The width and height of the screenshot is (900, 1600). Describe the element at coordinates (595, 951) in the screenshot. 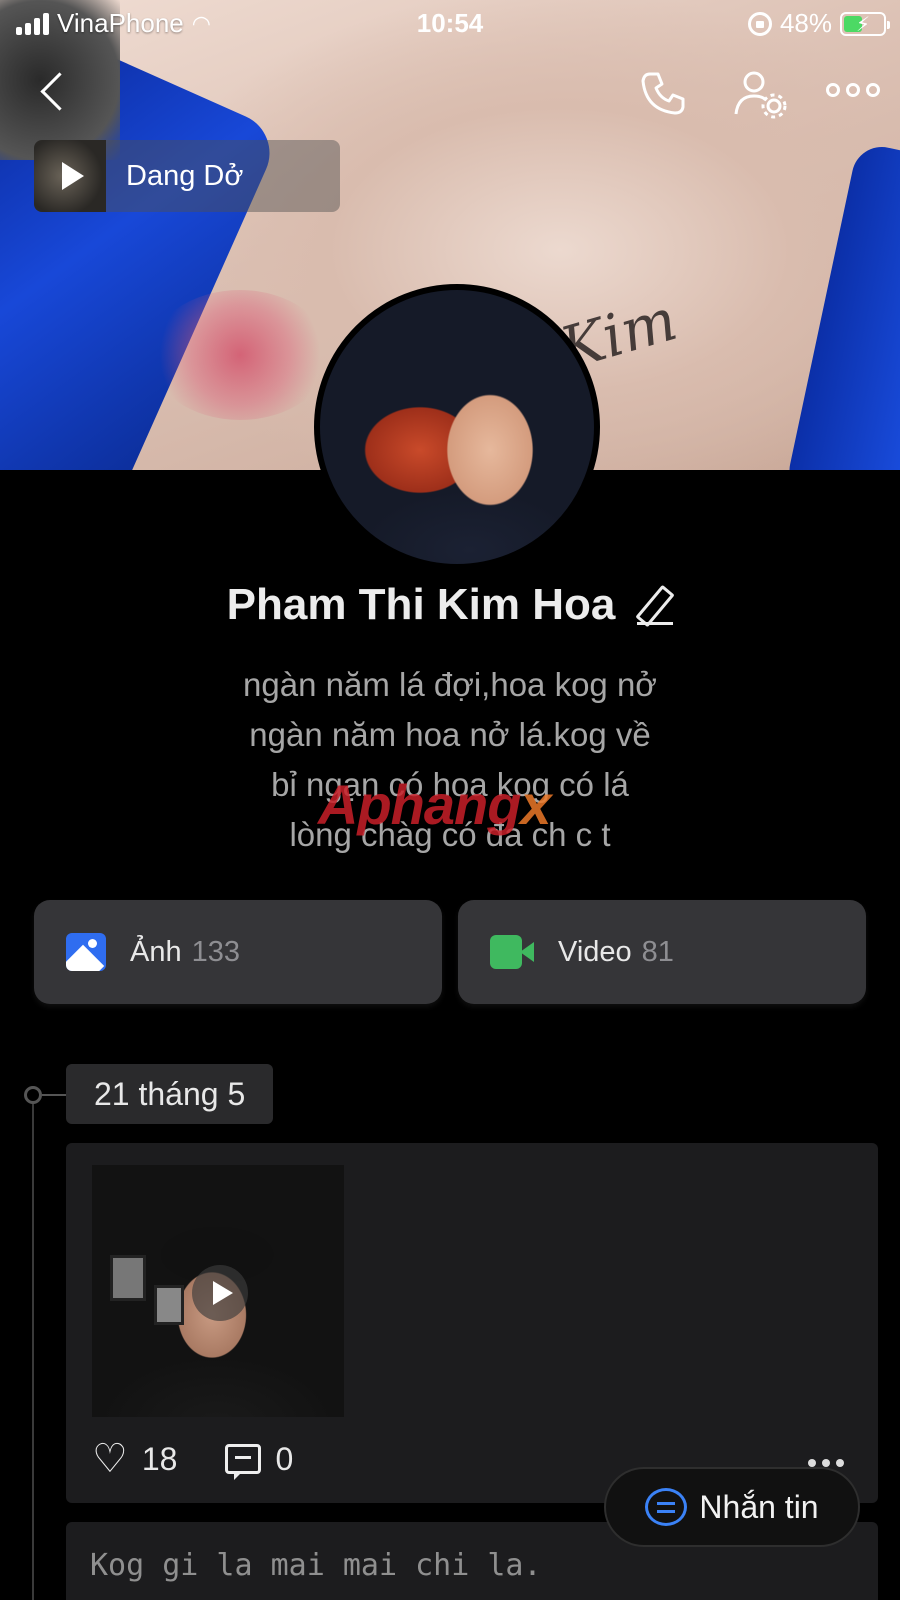

I see `videos-label: Video` at that location.